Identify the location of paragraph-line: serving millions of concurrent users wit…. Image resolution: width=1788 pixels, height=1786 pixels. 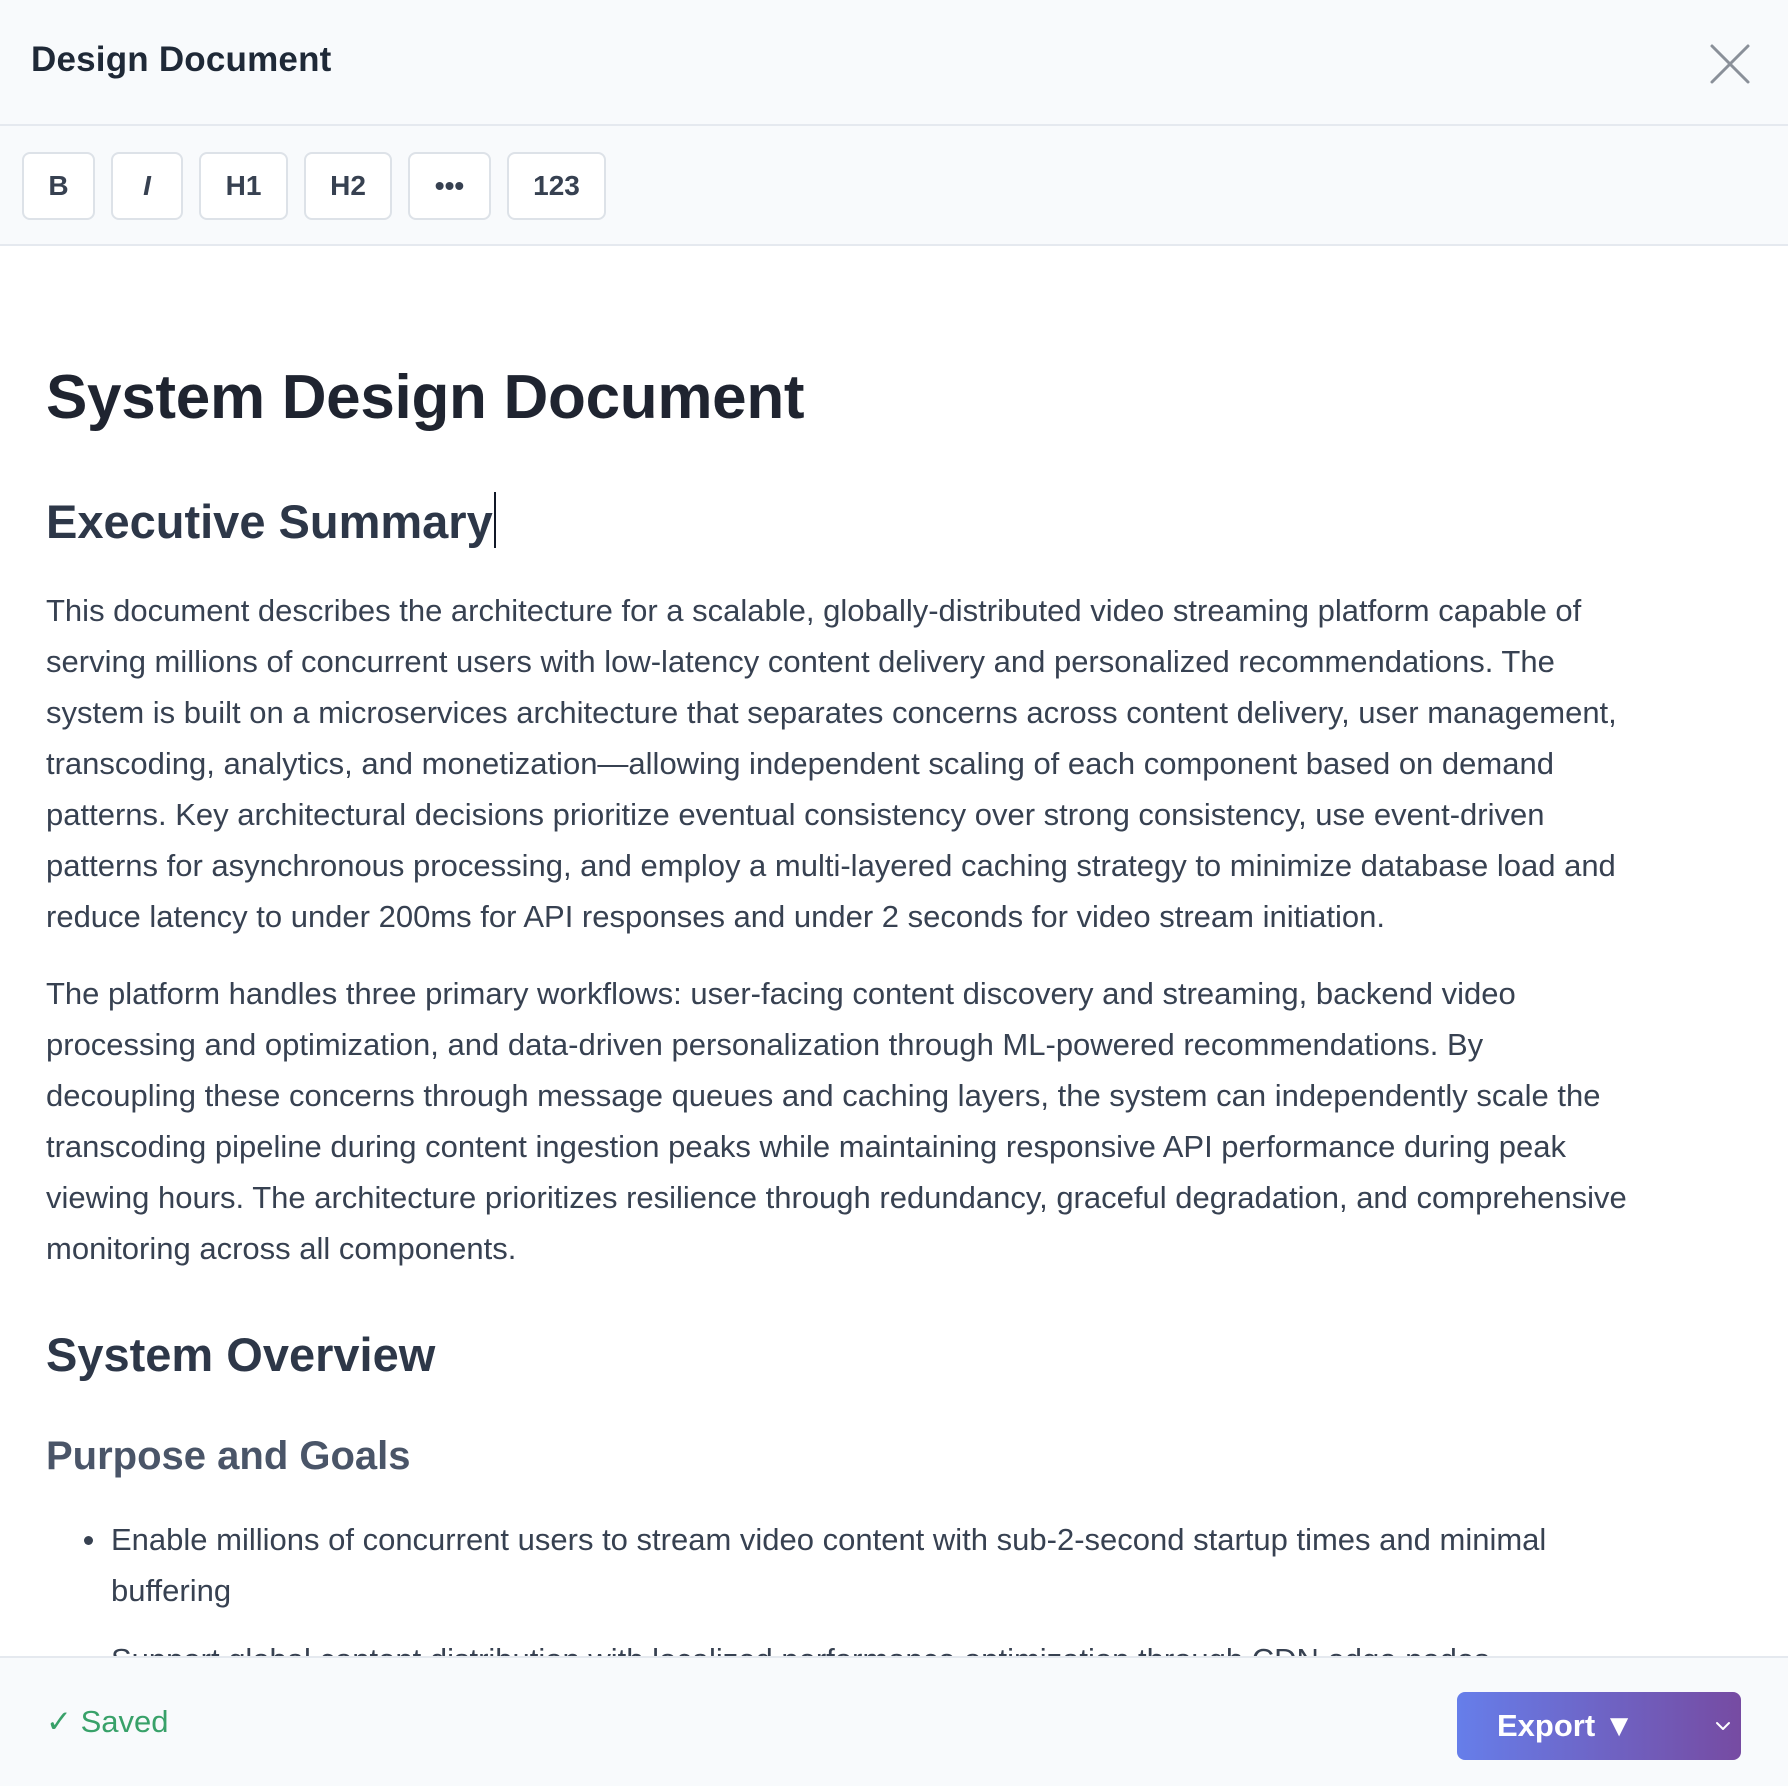
(800, 661).